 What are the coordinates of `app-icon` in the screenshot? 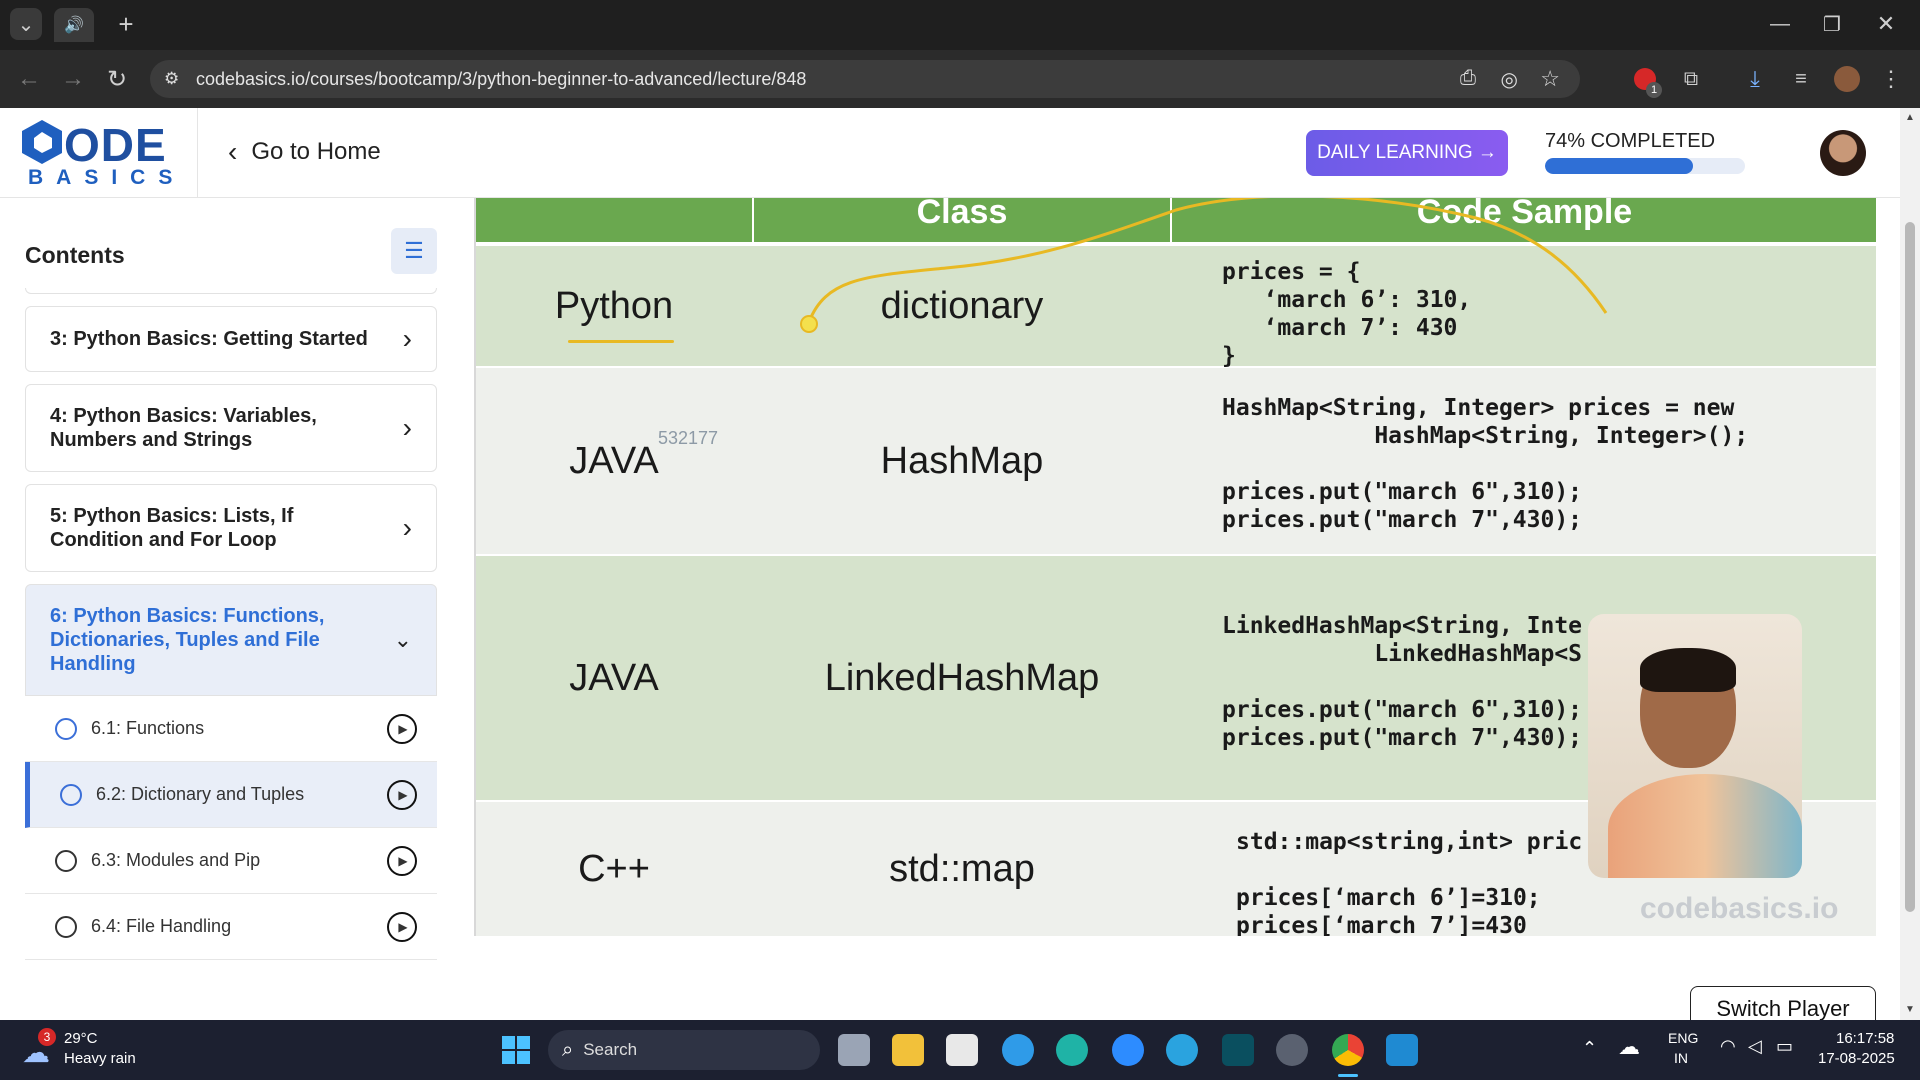 It's located at (1238, 1050).